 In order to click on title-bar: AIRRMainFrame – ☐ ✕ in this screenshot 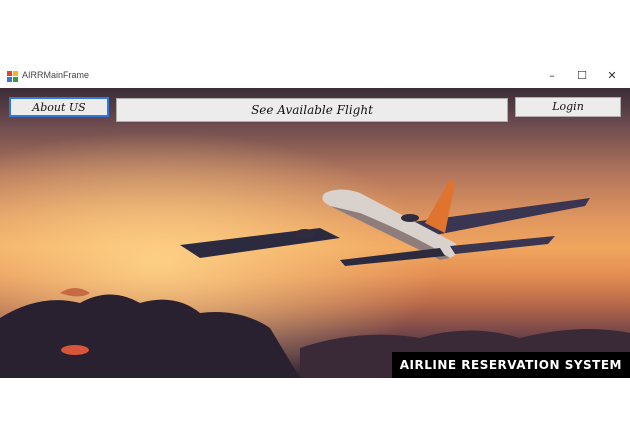, I will do `click(315, 77)`.